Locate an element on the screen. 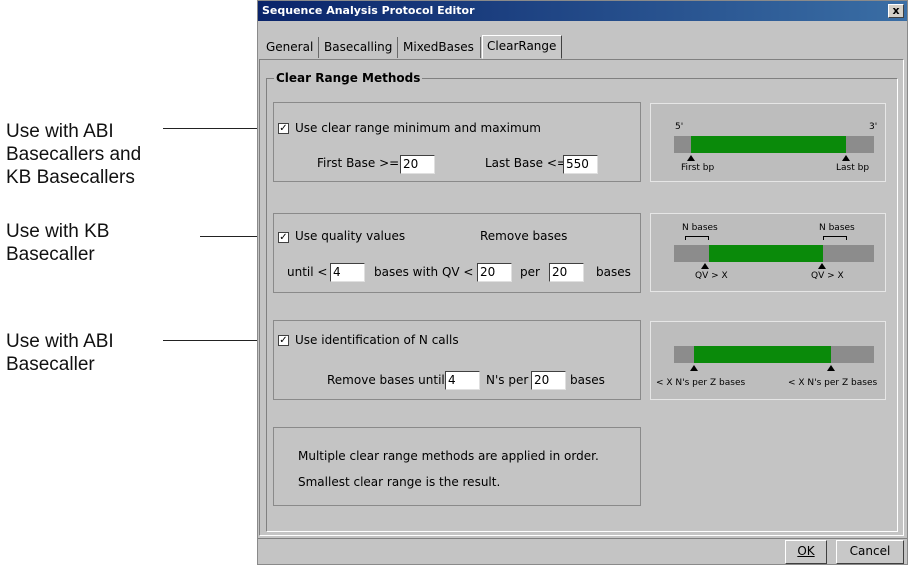 The image size is (909, 566). note-box is located at coordinates (457, 466).